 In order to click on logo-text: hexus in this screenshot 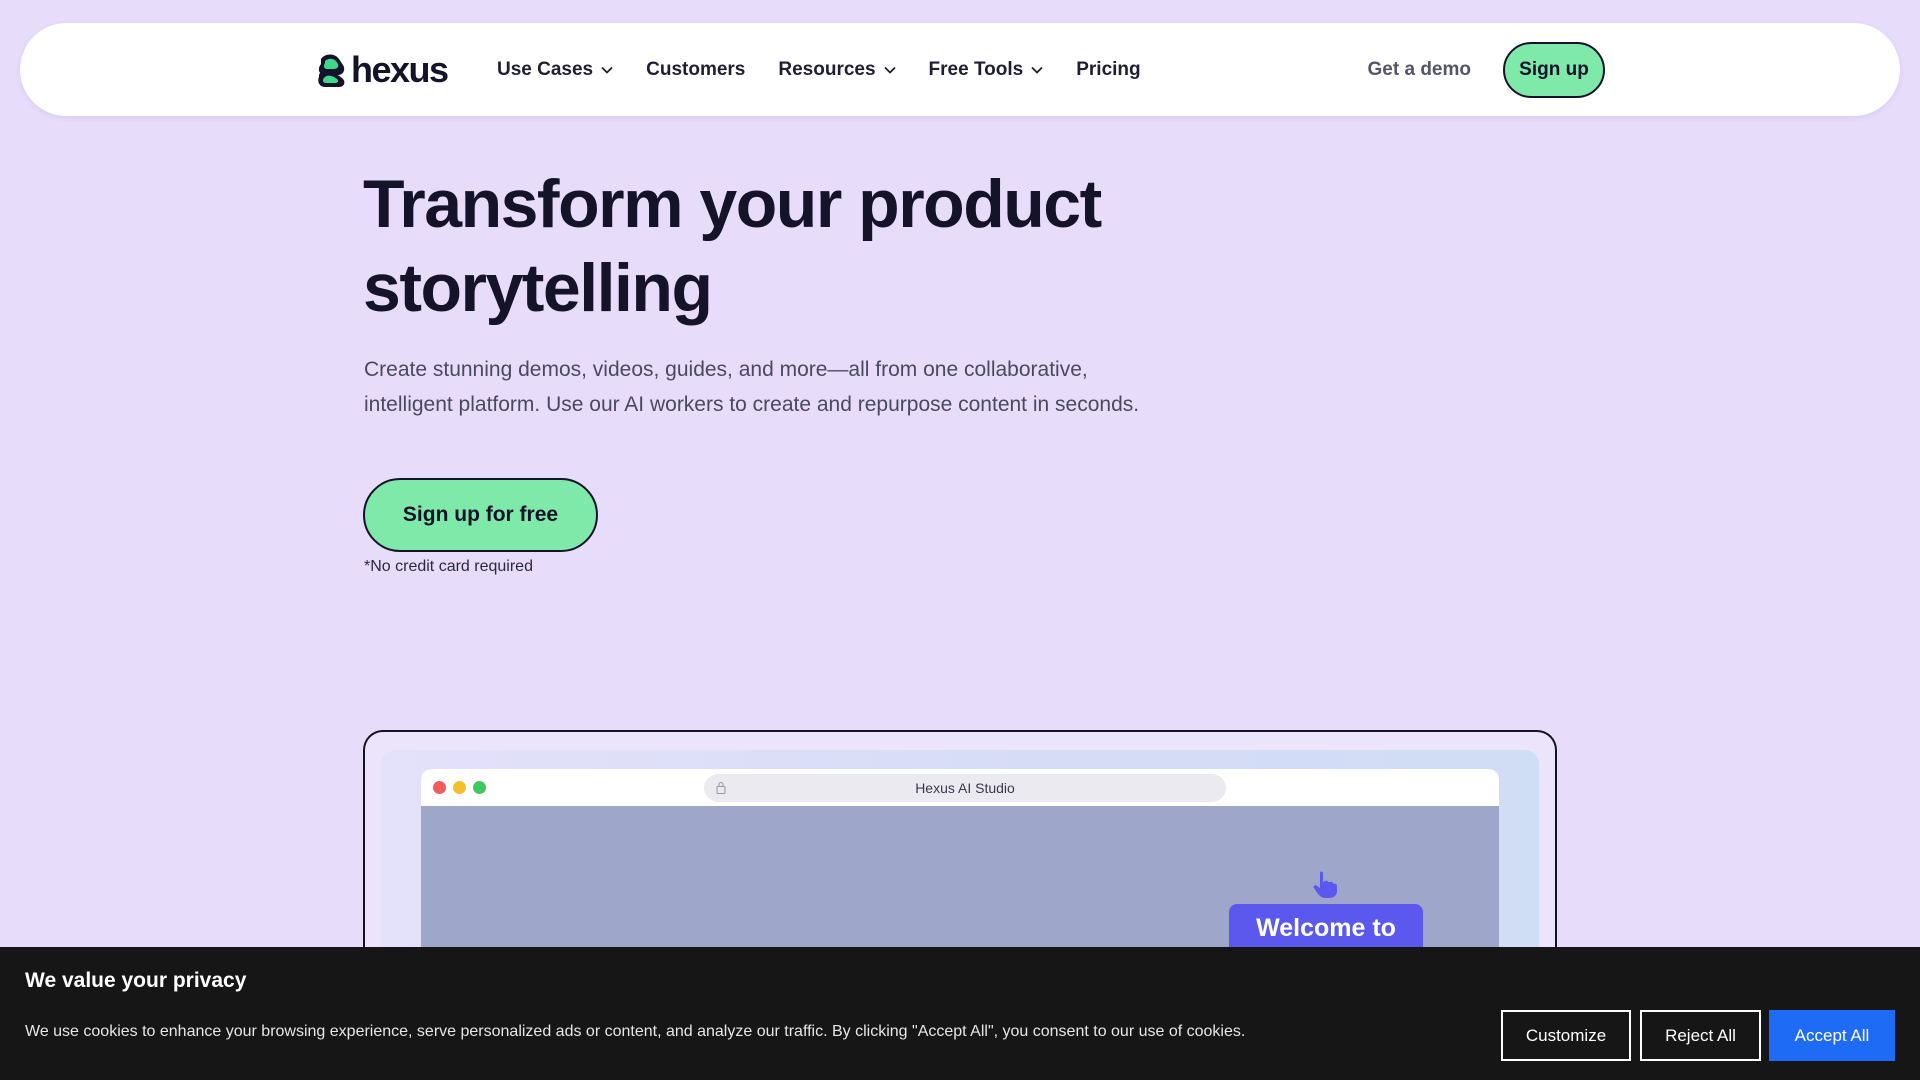, I will do `click(400, 69)`.